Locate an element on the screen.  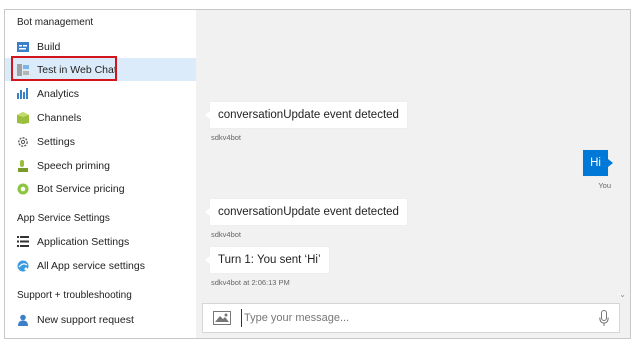
section-header-app-service-settings: App Service Settings is located at coordinates (63, 218).